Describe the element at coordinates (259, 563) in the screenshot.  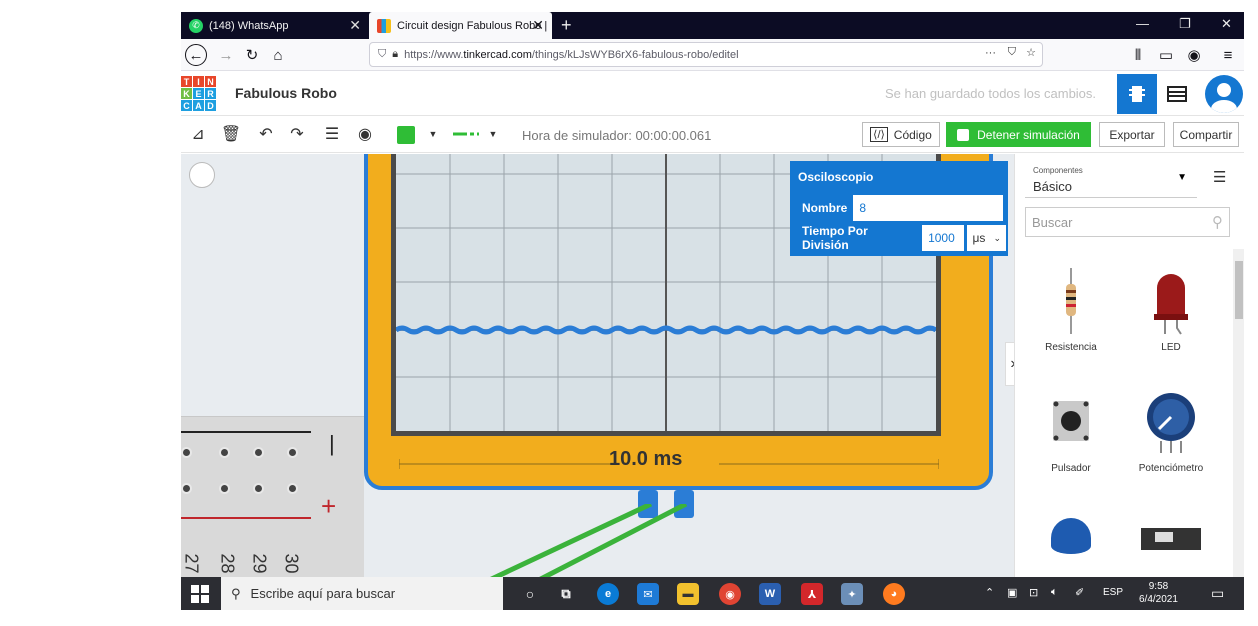
I see `row-label: 29` at that location.